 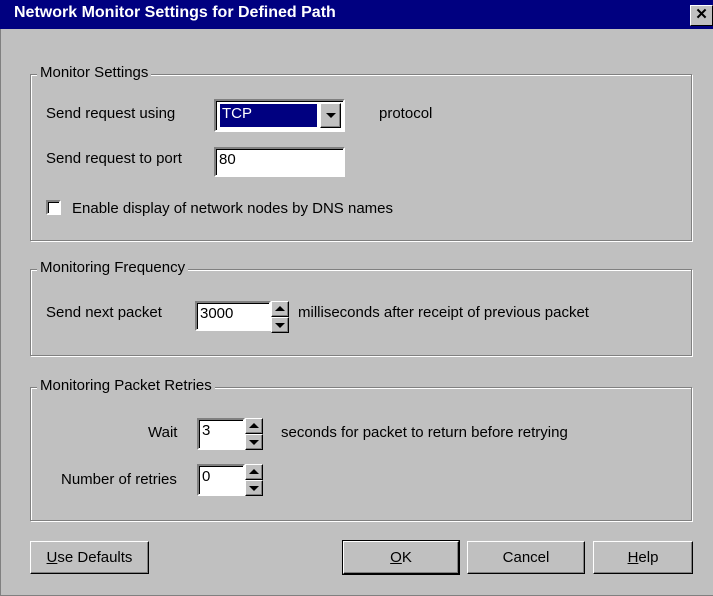 I want to click on close-button: ✕, so click(x=701, y=15).